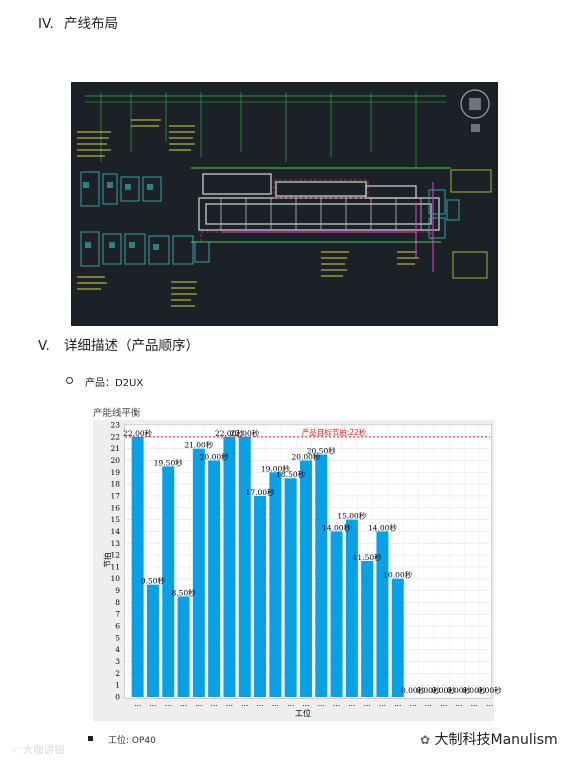  I want to click on target-takt-label: 产品目标节拍:22秒, so click(334, 432).